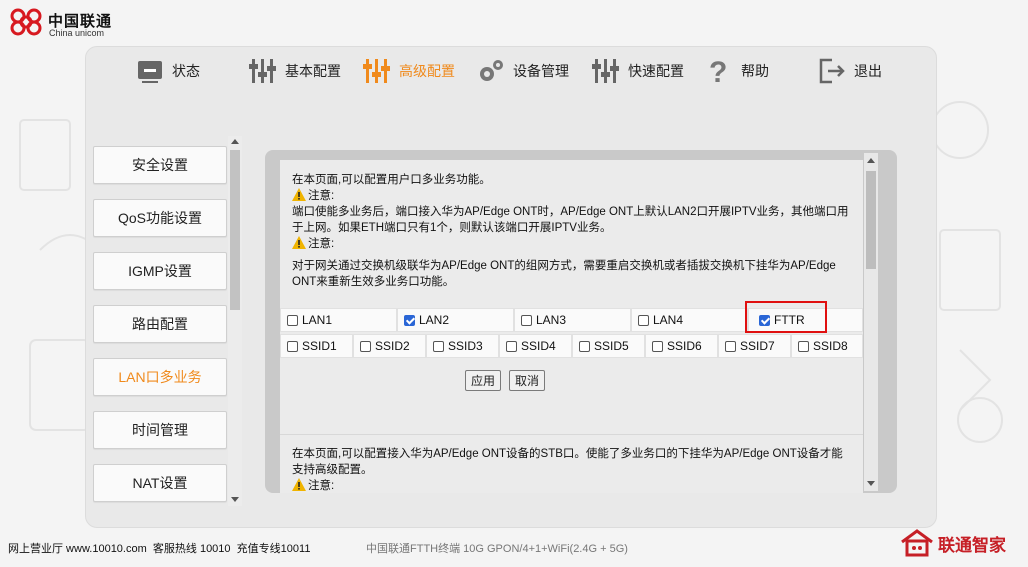 Image resolution: width=1028 pixels, height=567 pixels. Describe the element at coordinates (273, 549) in the screenshot. I see `footer-recharge: 充值专线10011` at that location.